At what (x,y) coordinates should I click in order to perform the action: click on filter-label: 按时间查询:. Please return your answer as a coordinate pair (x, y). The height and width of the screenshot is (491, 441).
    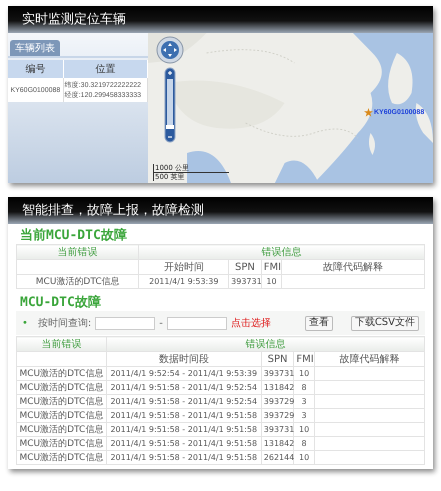
    Looking at the image, I should click on (65, 323).